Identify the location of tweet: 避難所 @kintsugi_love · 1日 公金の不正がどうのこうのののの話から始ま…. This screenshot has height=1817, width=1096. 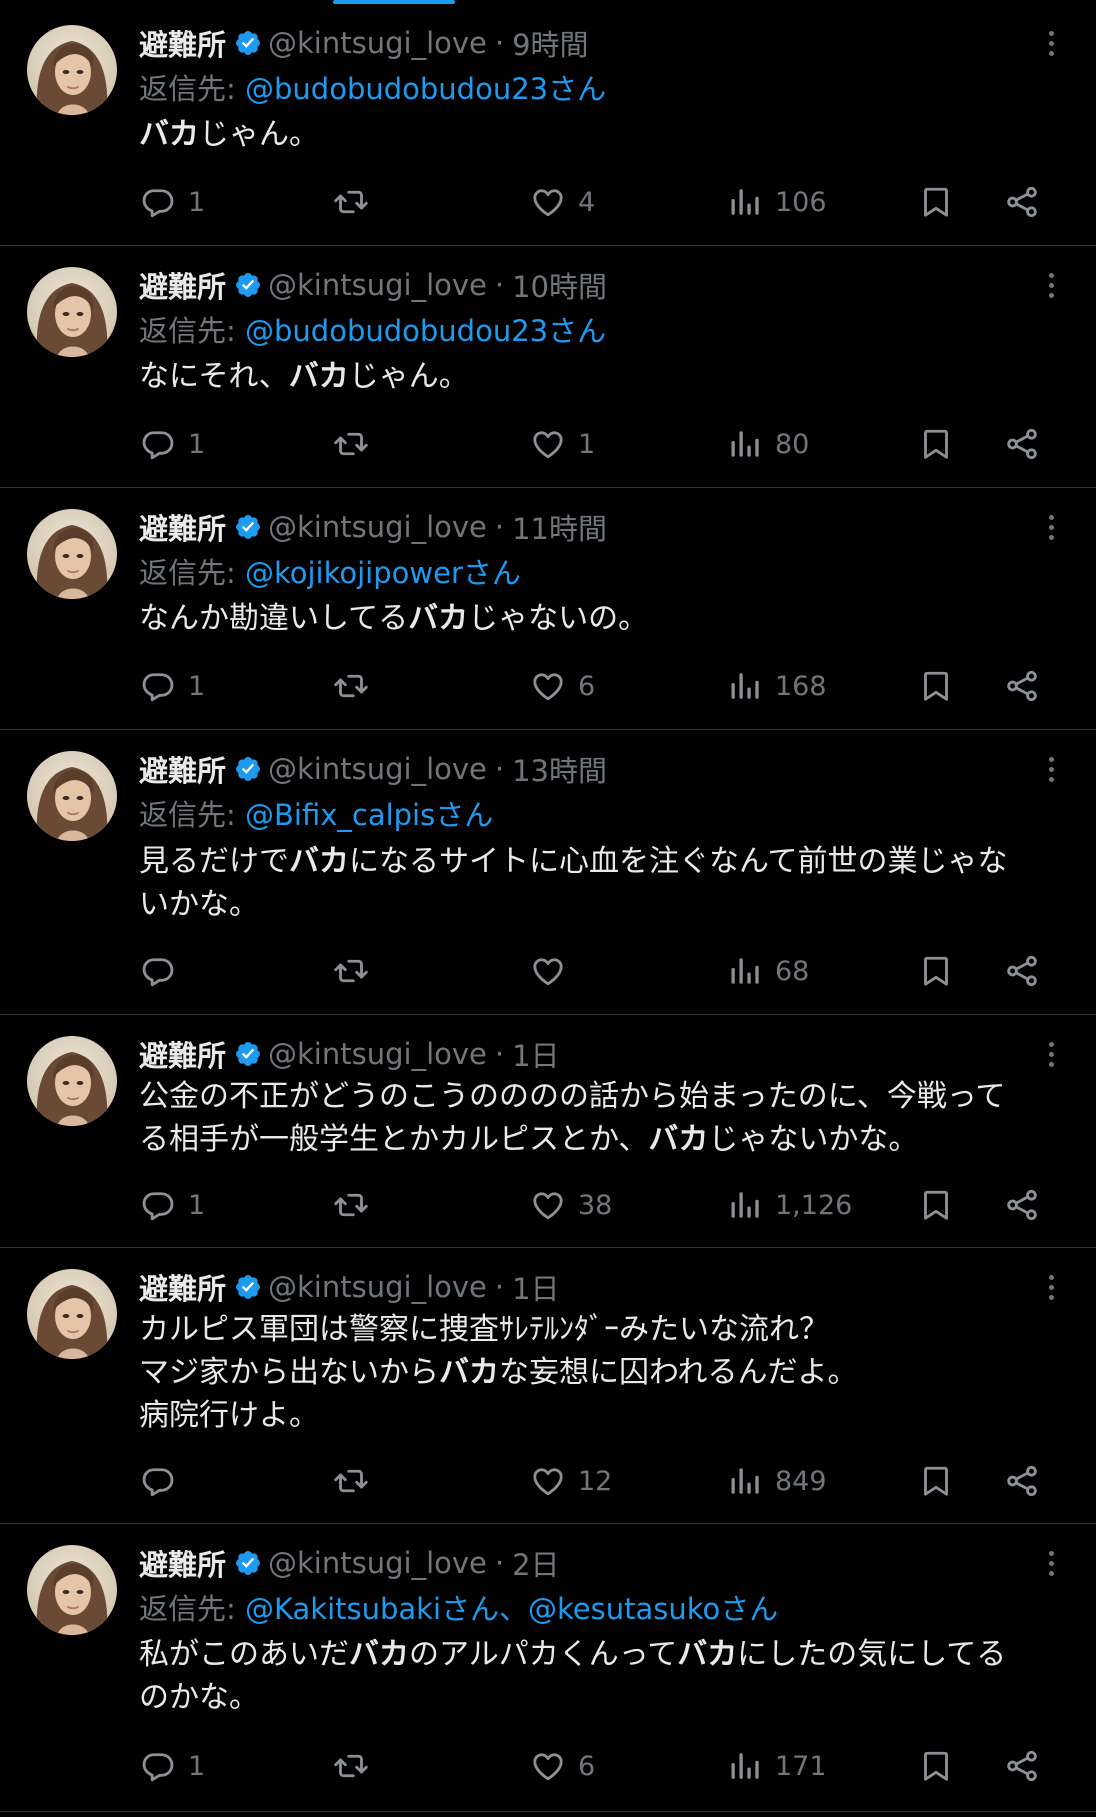
(548, 1131).